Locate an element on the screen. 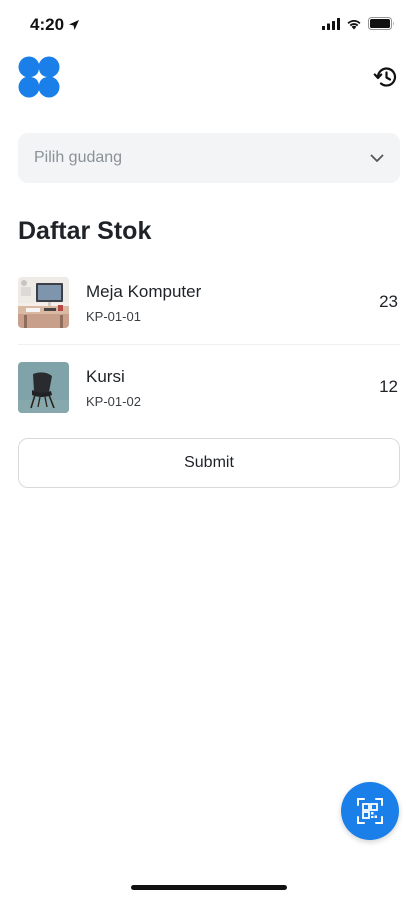 The image size is (417, 900). warehouse-select-placeholder: Pilih gudang is located at coordinates (78, 157).